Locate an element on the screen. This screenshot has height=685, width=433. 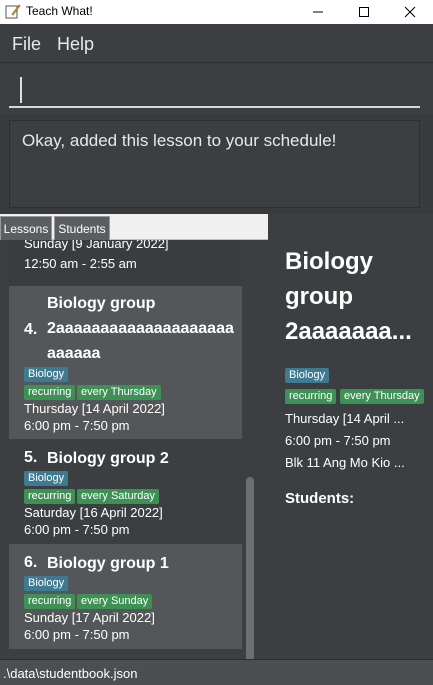
maximize-button is located at coordinates (364, 12).